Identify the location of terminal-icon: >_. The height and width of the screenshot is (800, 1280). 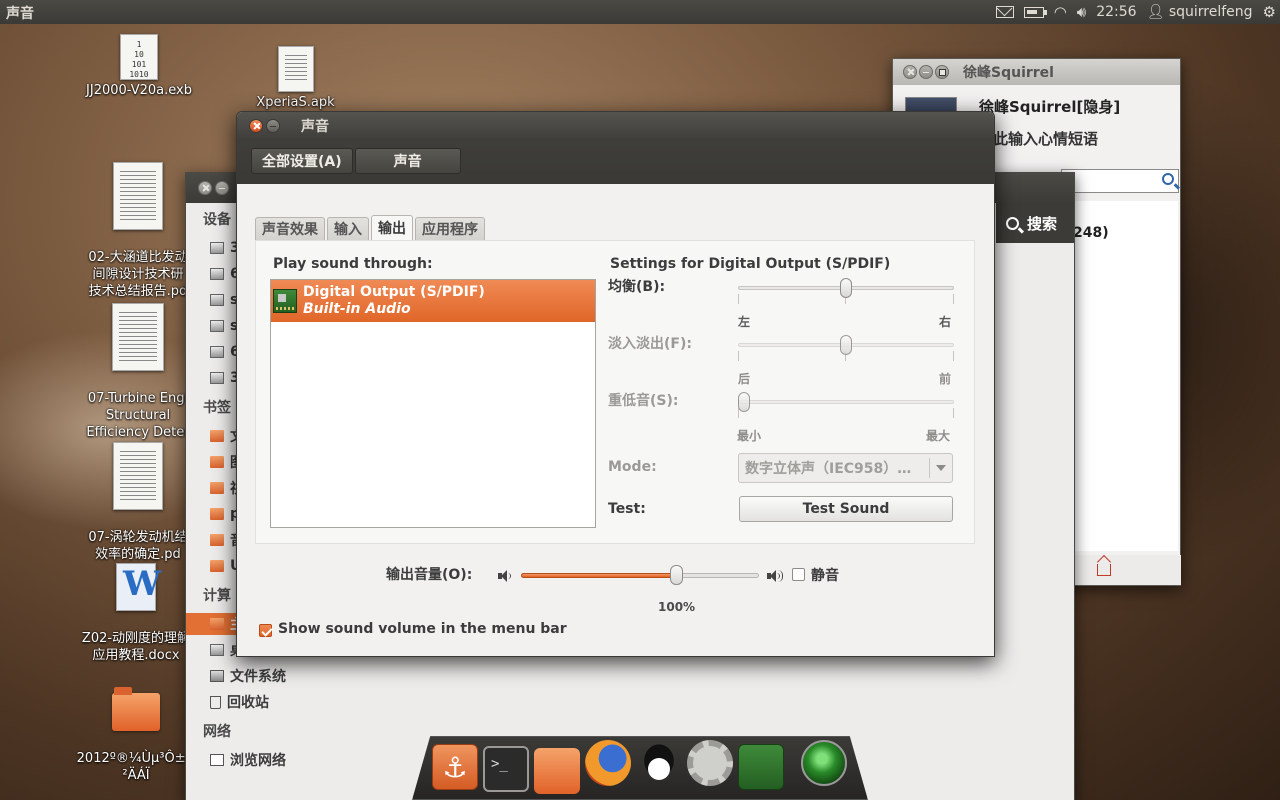
(506, 769).